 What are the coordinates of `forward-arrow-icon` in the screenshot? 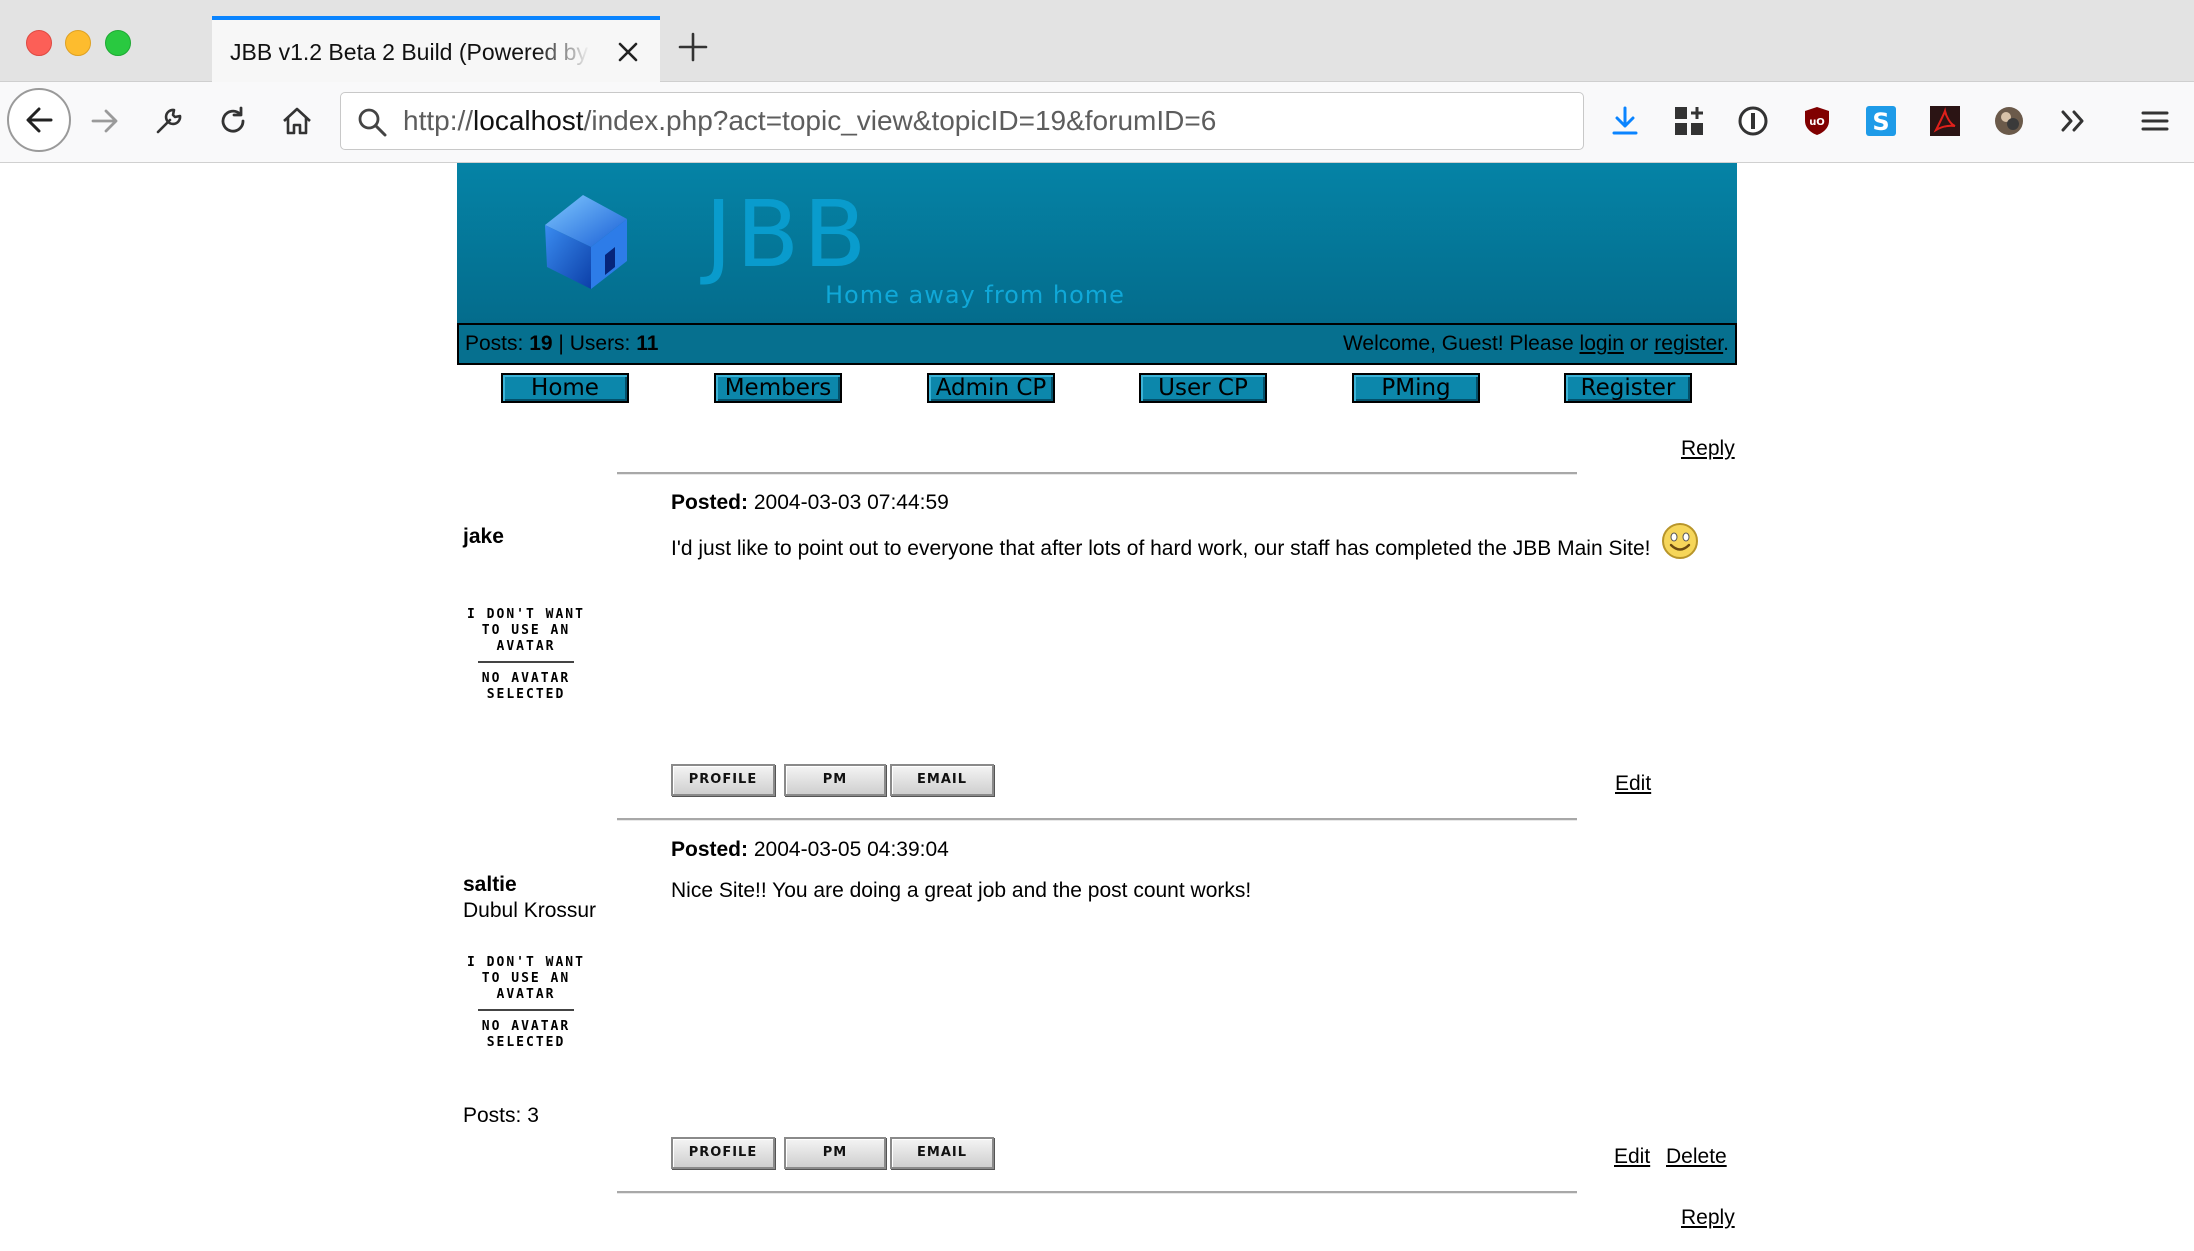 It's located at (105, 121).